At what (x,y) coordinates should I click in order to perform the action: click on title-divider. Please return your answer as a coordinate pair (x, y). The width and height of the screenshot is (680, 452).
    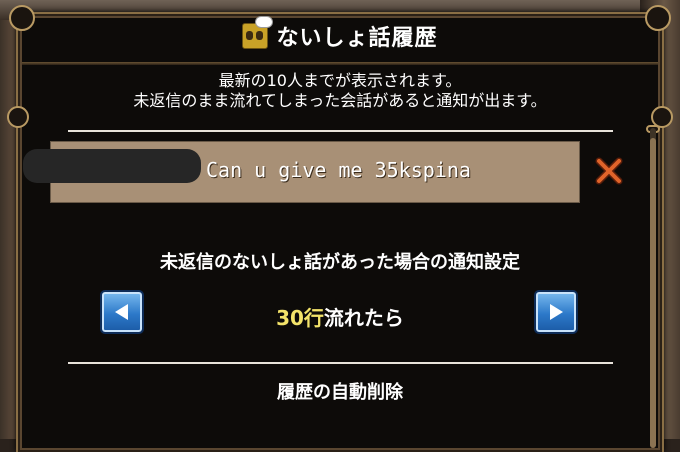
    Looking at the image, I should click on (340, 63).